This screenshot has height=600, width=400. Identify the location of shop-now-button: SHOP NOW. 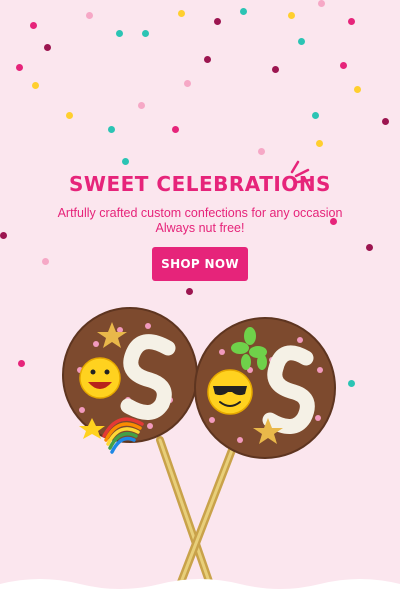
(200, 264).